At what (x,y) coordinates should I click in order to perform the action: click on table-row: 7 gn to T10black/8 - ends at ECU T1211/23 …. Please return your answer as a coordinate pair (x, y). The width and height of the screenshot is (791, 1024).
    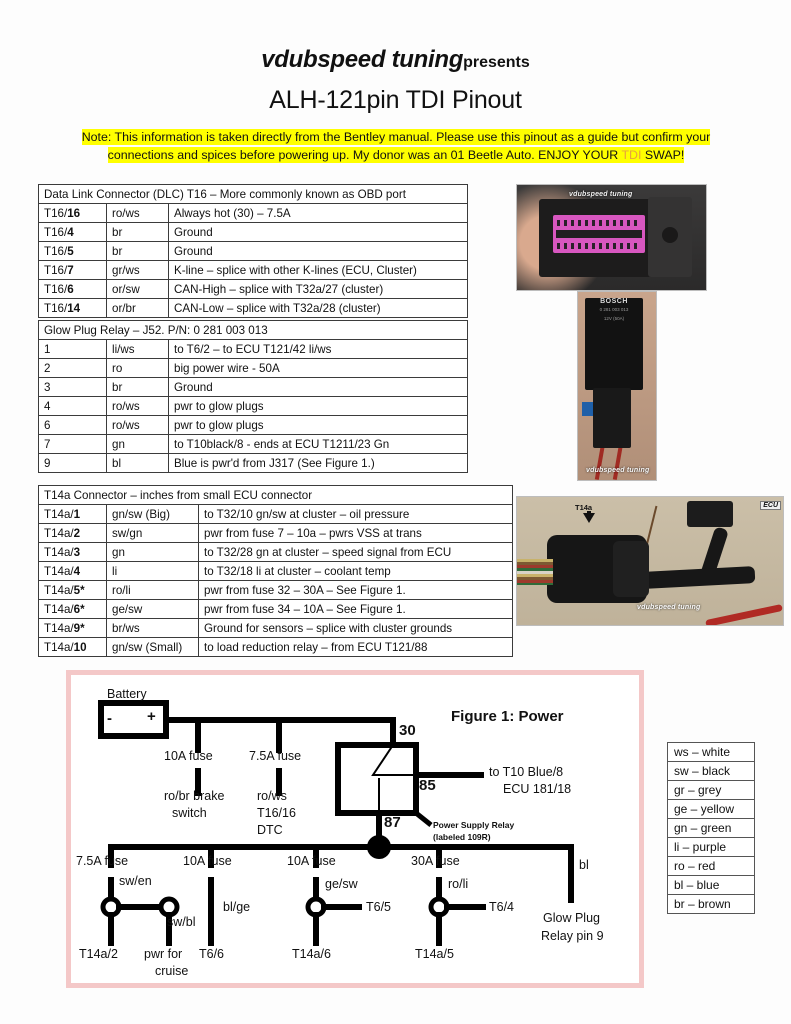
    Looking at the image, I should click on (253, 444).